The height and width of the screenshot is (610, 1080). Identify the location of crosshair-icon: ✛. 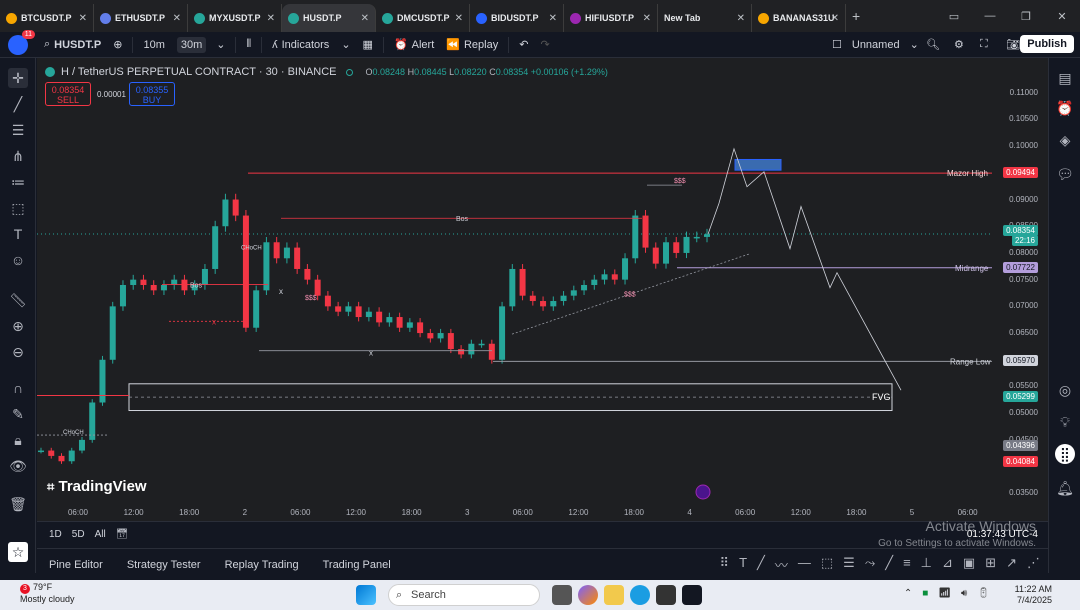
(18, 78).